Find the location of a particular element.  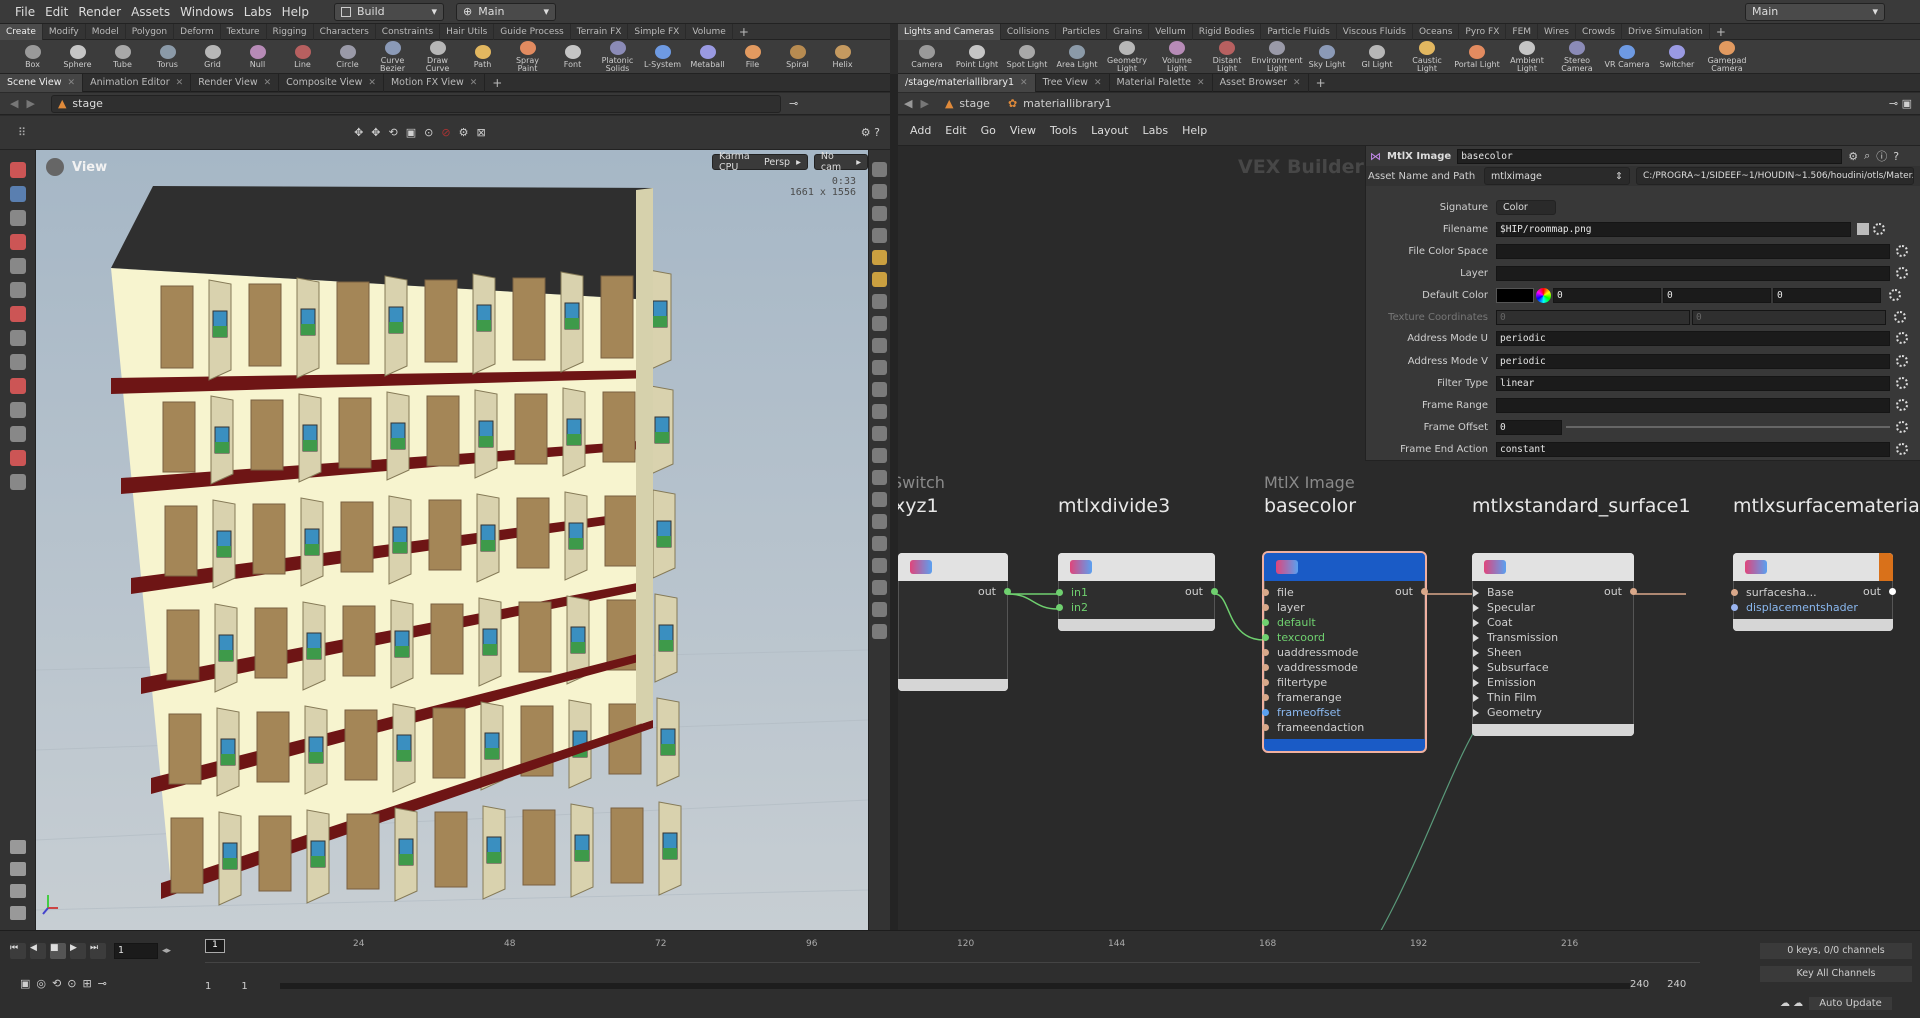

left-pane-tab: Animation Editor ✕ is located at coordinates (137, 82).